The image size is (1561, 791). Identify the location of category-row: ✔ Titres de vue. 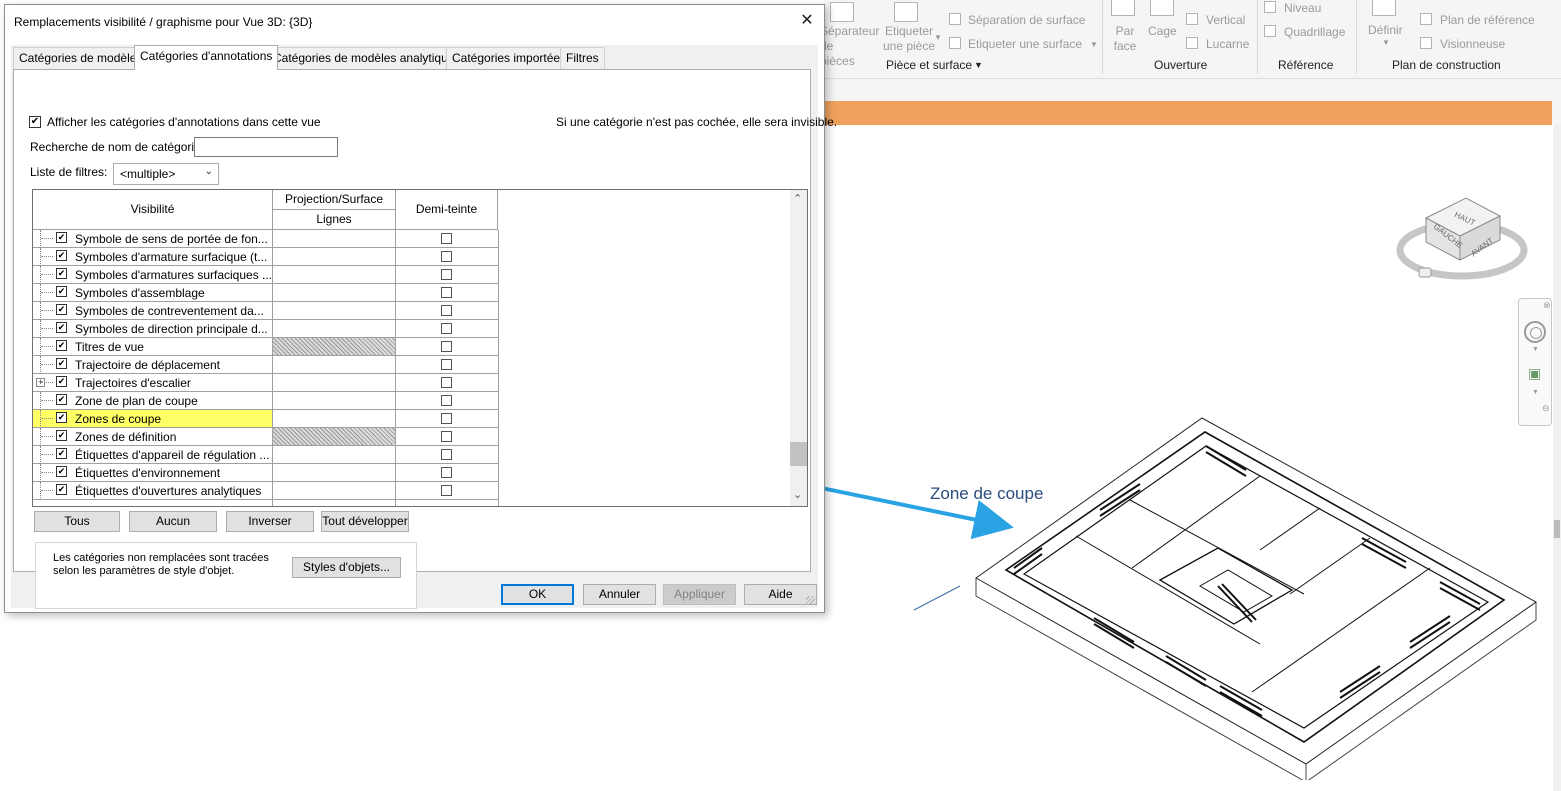
(266, 347).